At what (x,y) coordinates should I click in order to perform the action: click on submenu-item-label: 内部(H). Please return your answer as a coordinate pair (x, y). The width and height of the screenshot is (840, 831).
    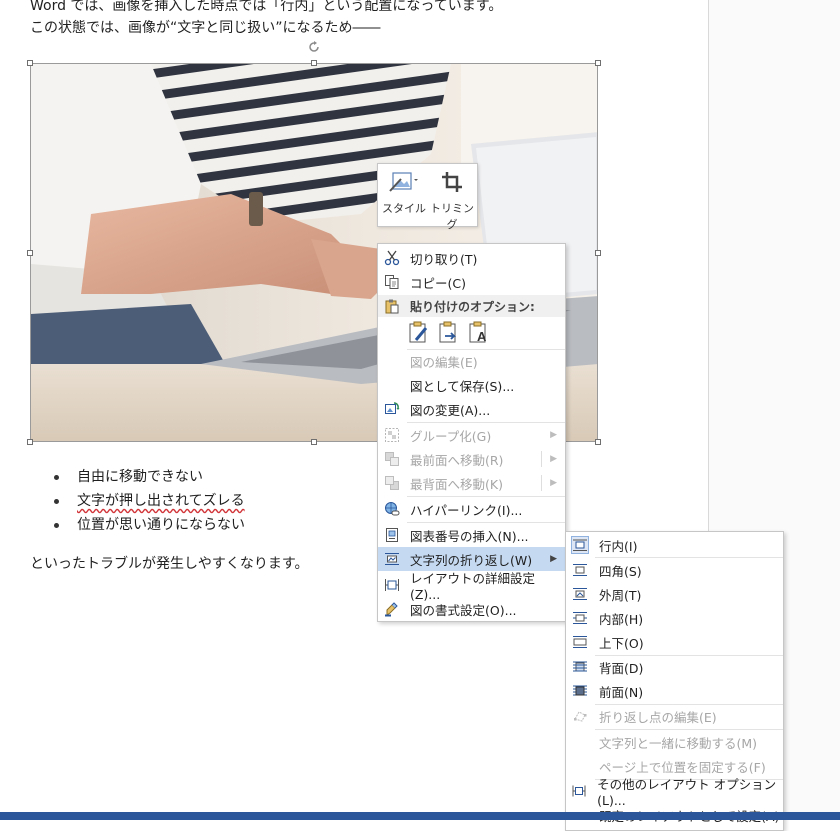
    Looking at the image, I should click on (621, 619).